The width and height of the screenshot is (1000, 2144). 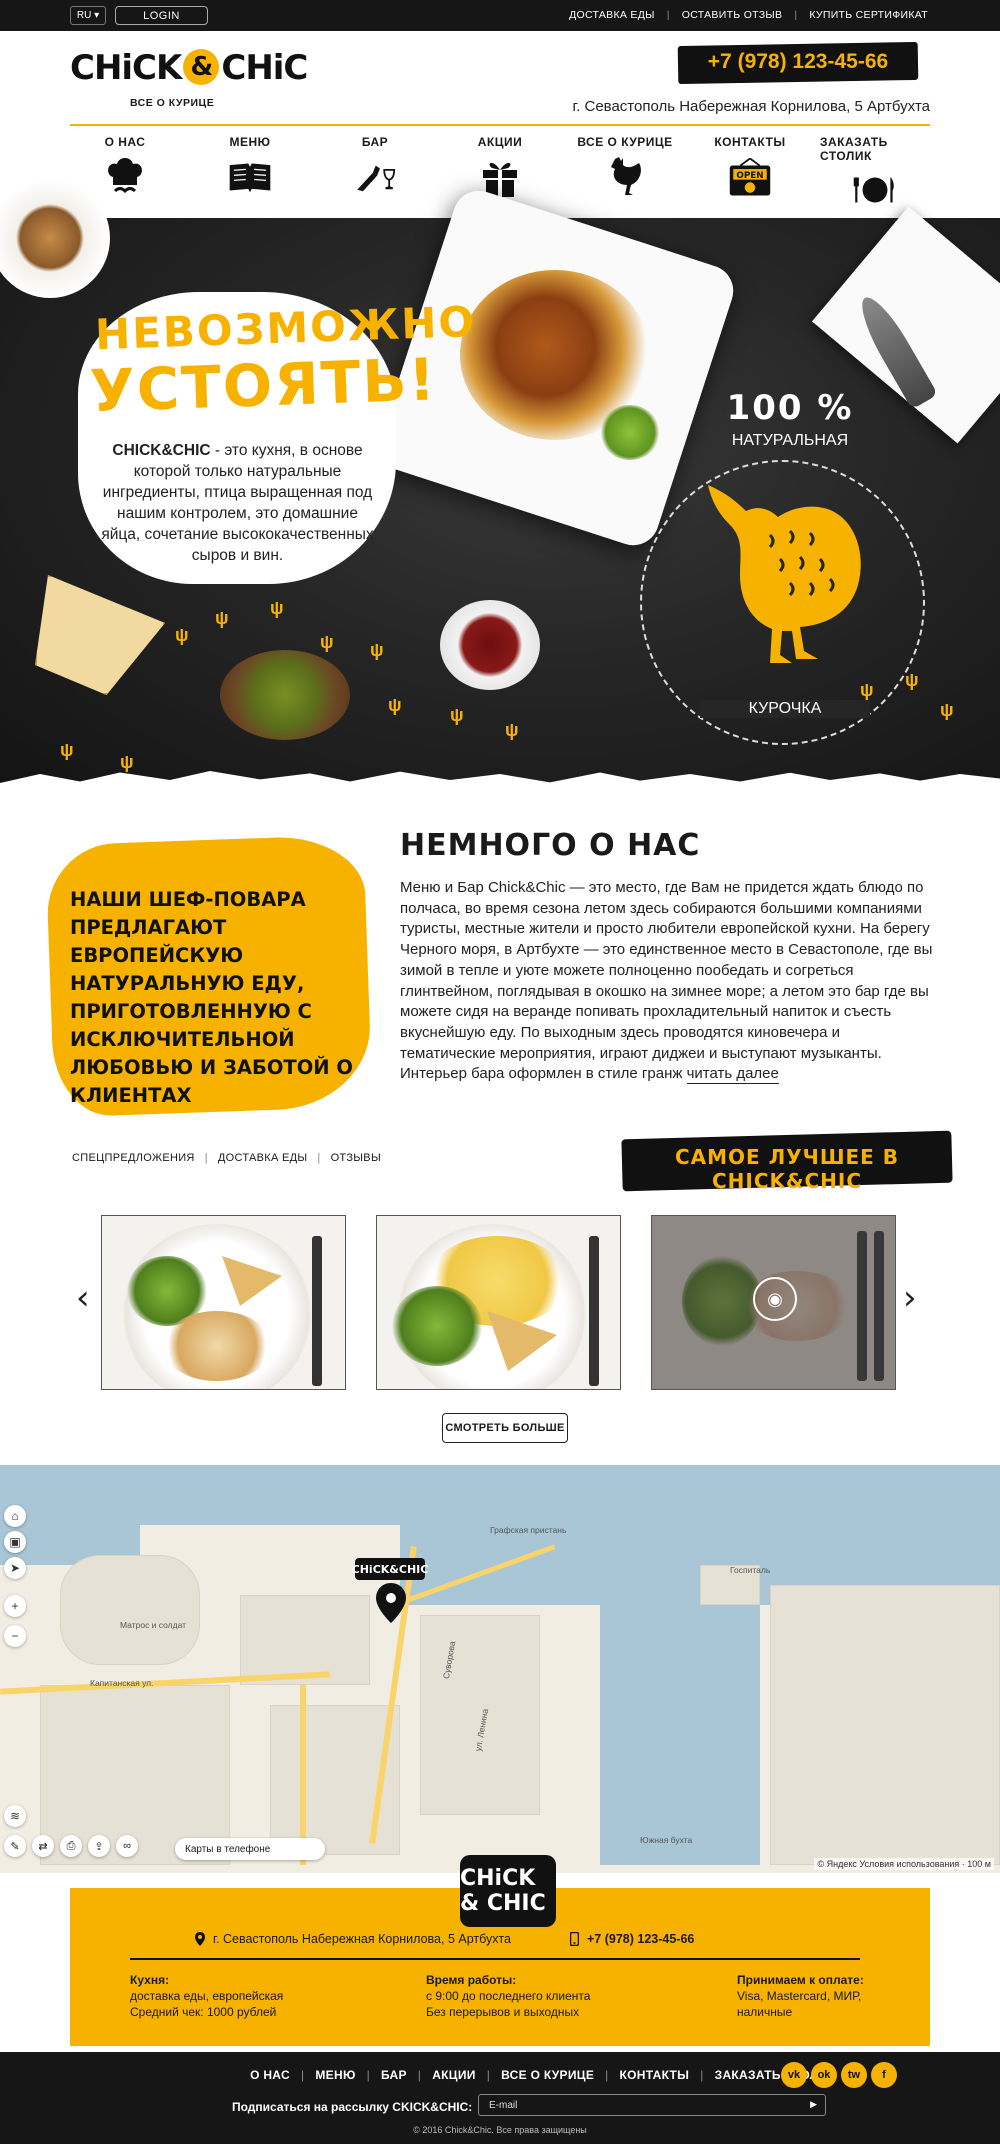 What do you see at coordinates (505, 1428) in the screenshot?
I see `see-more-button: СМОТРЕТЬ БОЛЬШЕ` at bounding box center [505, 1428].